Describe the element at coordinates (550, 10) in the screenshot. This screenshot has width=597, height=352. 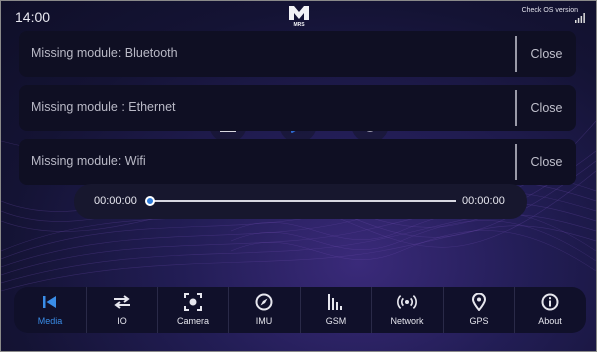
I see `check-os-version-link: Check OS version` at that location.